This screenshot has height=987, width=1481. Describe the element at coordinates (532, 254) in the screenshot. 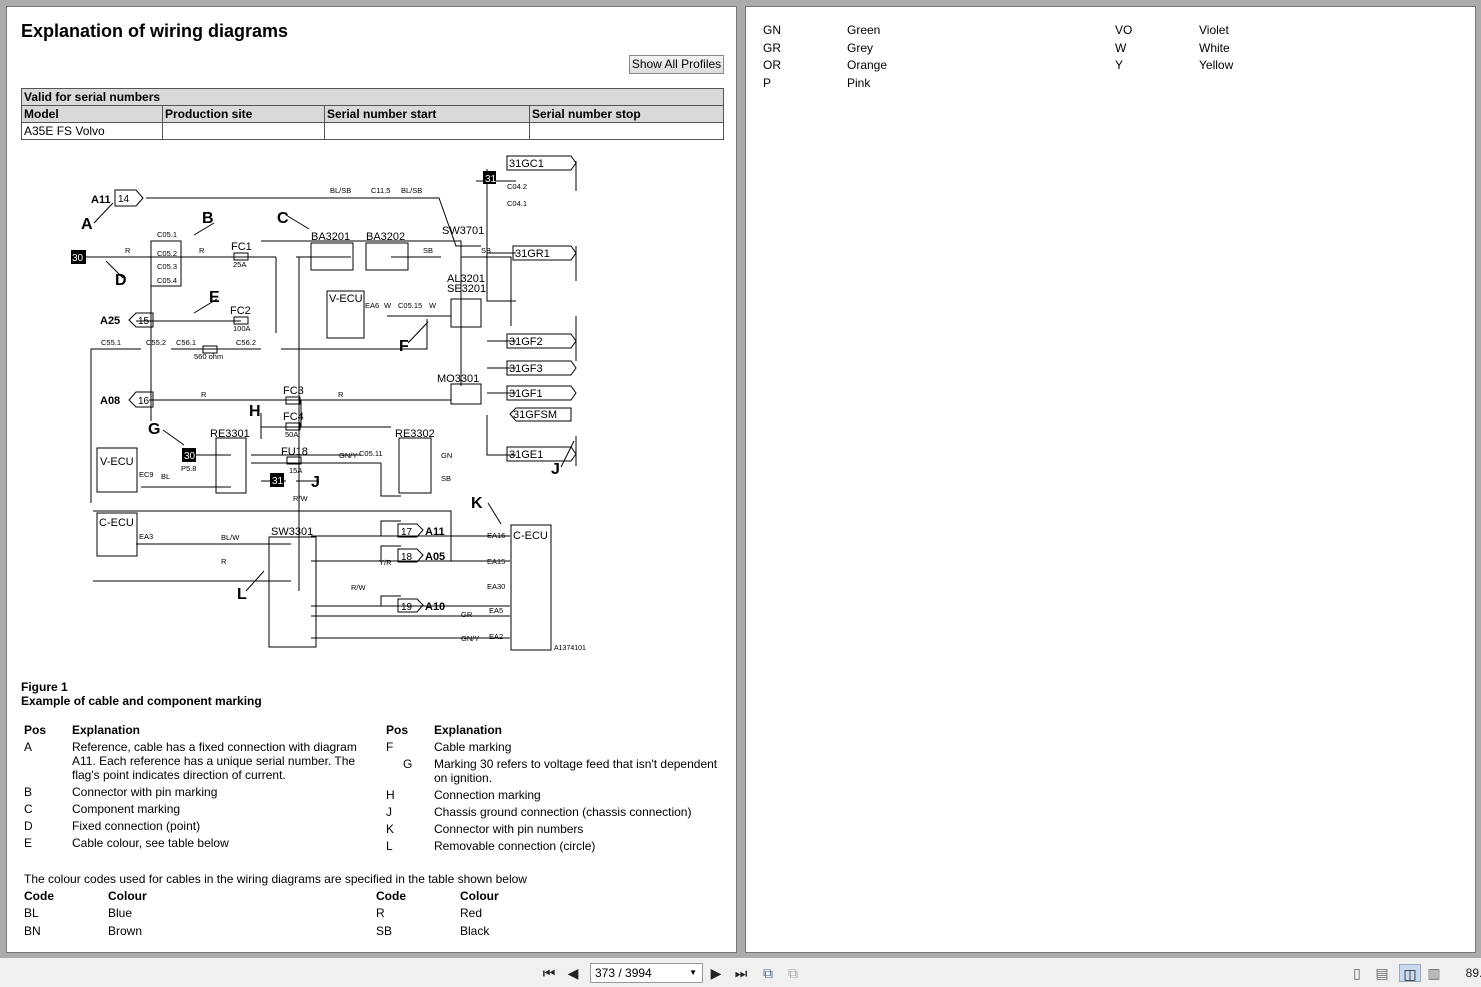

I see `ground-label: 31GR1` at that location.